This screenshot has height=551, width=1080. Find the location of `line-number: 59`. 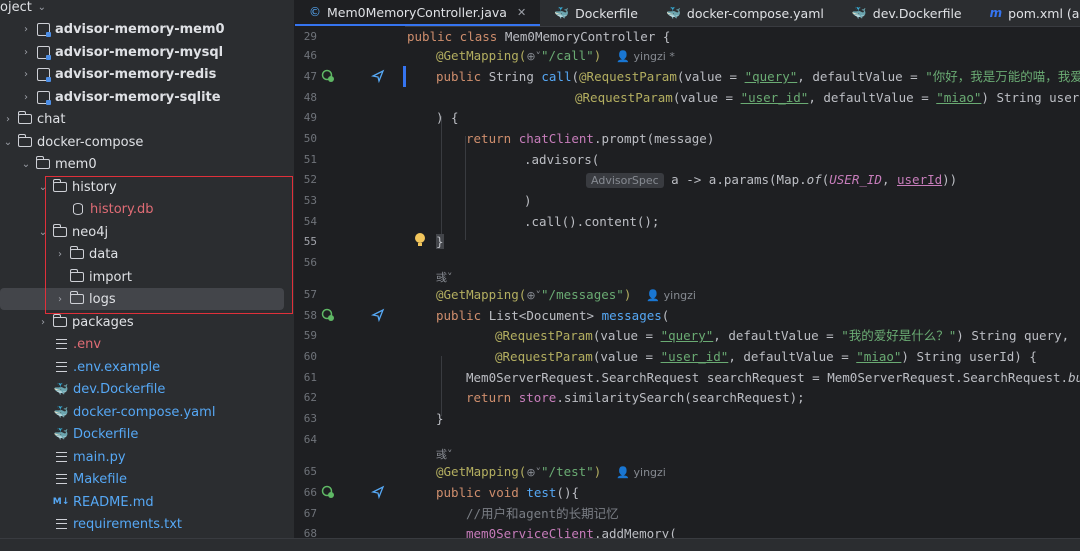

line-number: 59 is located at coordinates (310, 335).